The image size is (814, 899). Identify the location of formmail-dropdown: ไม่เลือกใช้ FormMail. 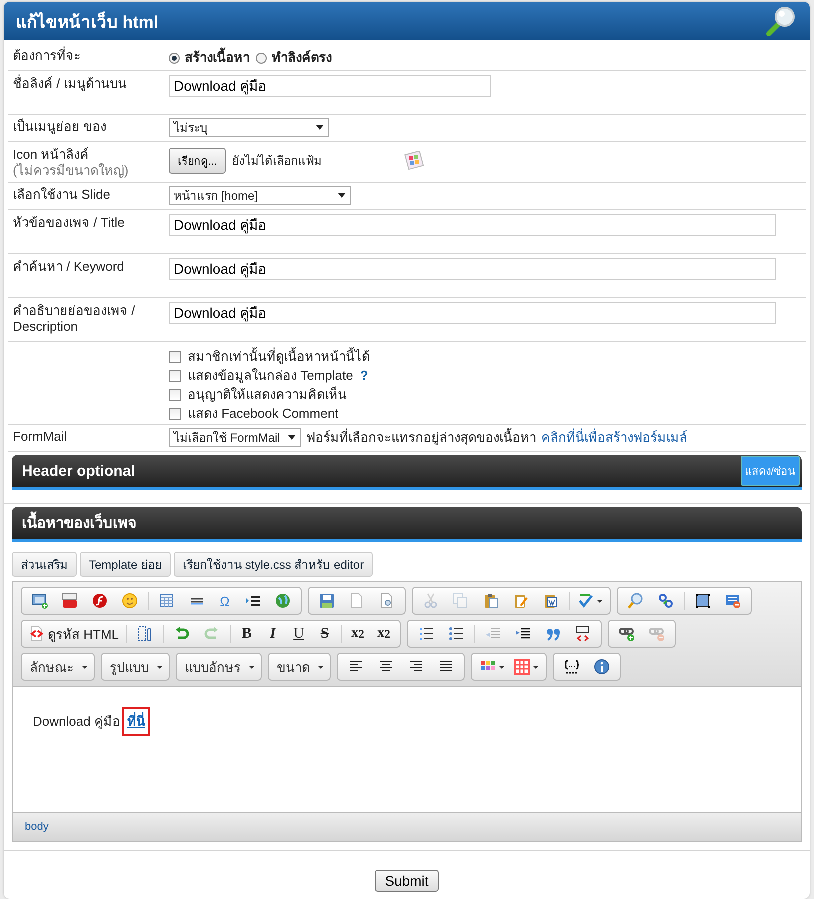
(235, 437).